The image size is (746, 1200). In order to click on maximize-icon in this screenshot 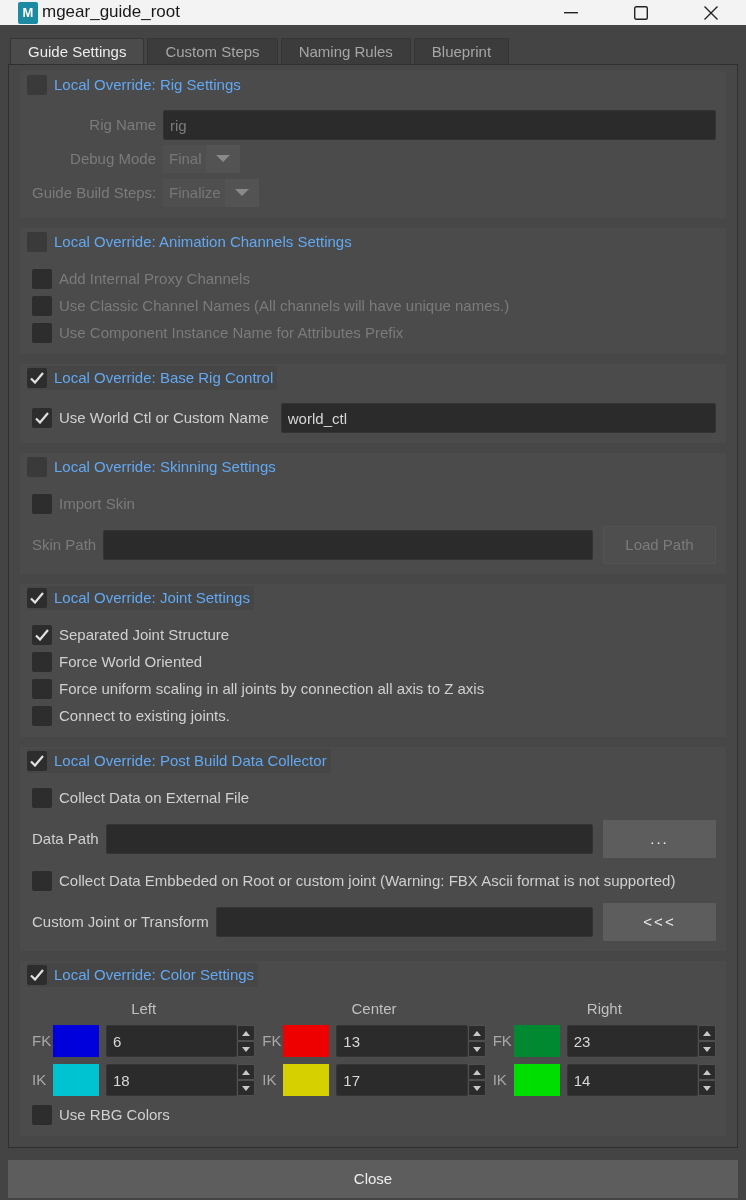, I will do `click(641, 12)`.